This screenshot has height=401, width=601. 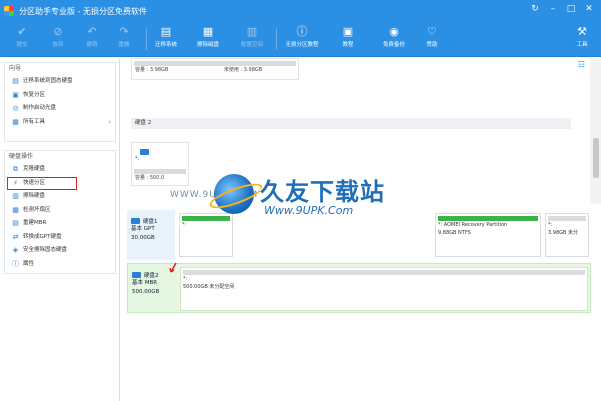 What do you see at coordinates (60, 170) in the screenshot?
I see `sidebar-item-clone-disk: ⧉ 克隆硬盘` at bounding box center [60, 170].